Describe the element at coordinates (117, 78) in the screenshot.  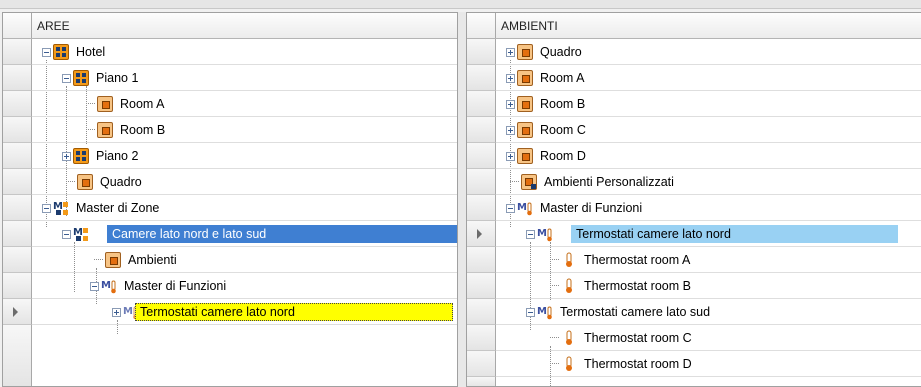
I see `tree-node-label: Piano 1` at that location.